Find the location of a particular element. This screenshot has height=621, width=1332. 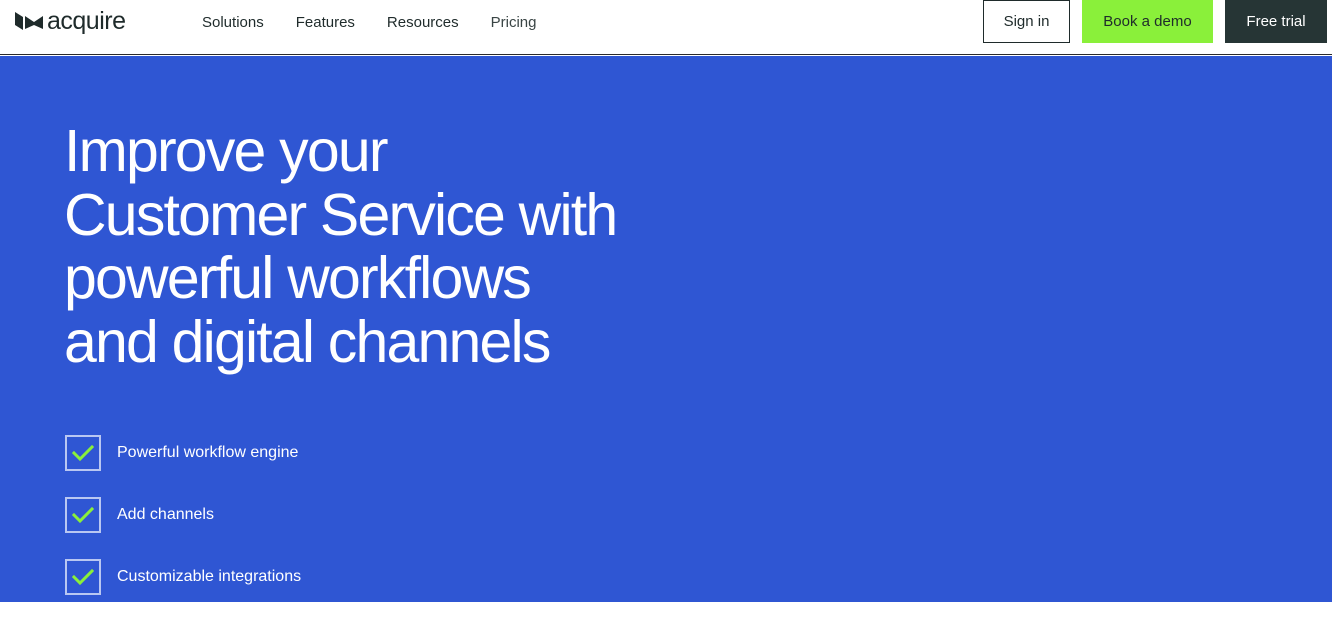

sign-in-button: Sign in is located at coordinates (1026, 21).